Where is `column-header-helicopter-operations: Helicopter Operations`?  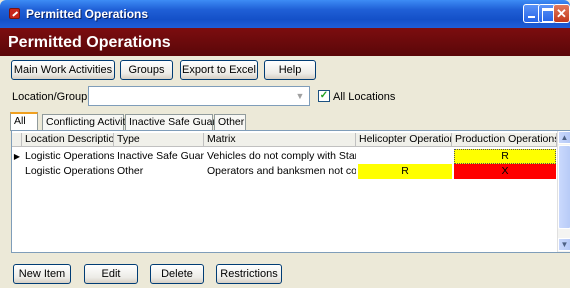 column-header-helicopter-operations: Helicopter Operations is located at coordinates (404, 140).